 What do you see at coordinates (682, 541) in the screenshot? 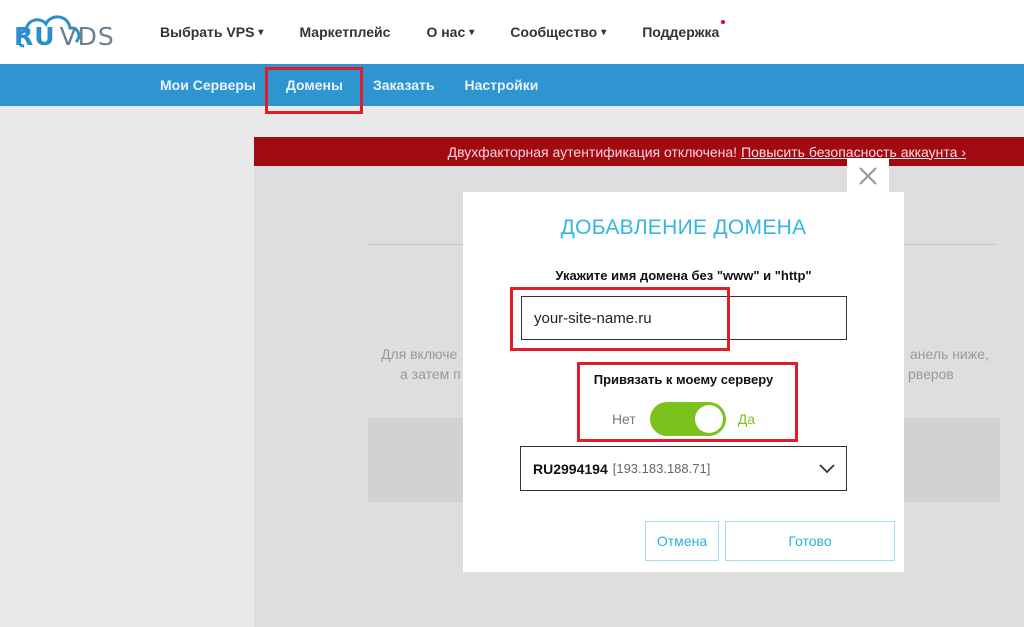
I see `cancel-button: Отмена` at bounding box center [682, 541].